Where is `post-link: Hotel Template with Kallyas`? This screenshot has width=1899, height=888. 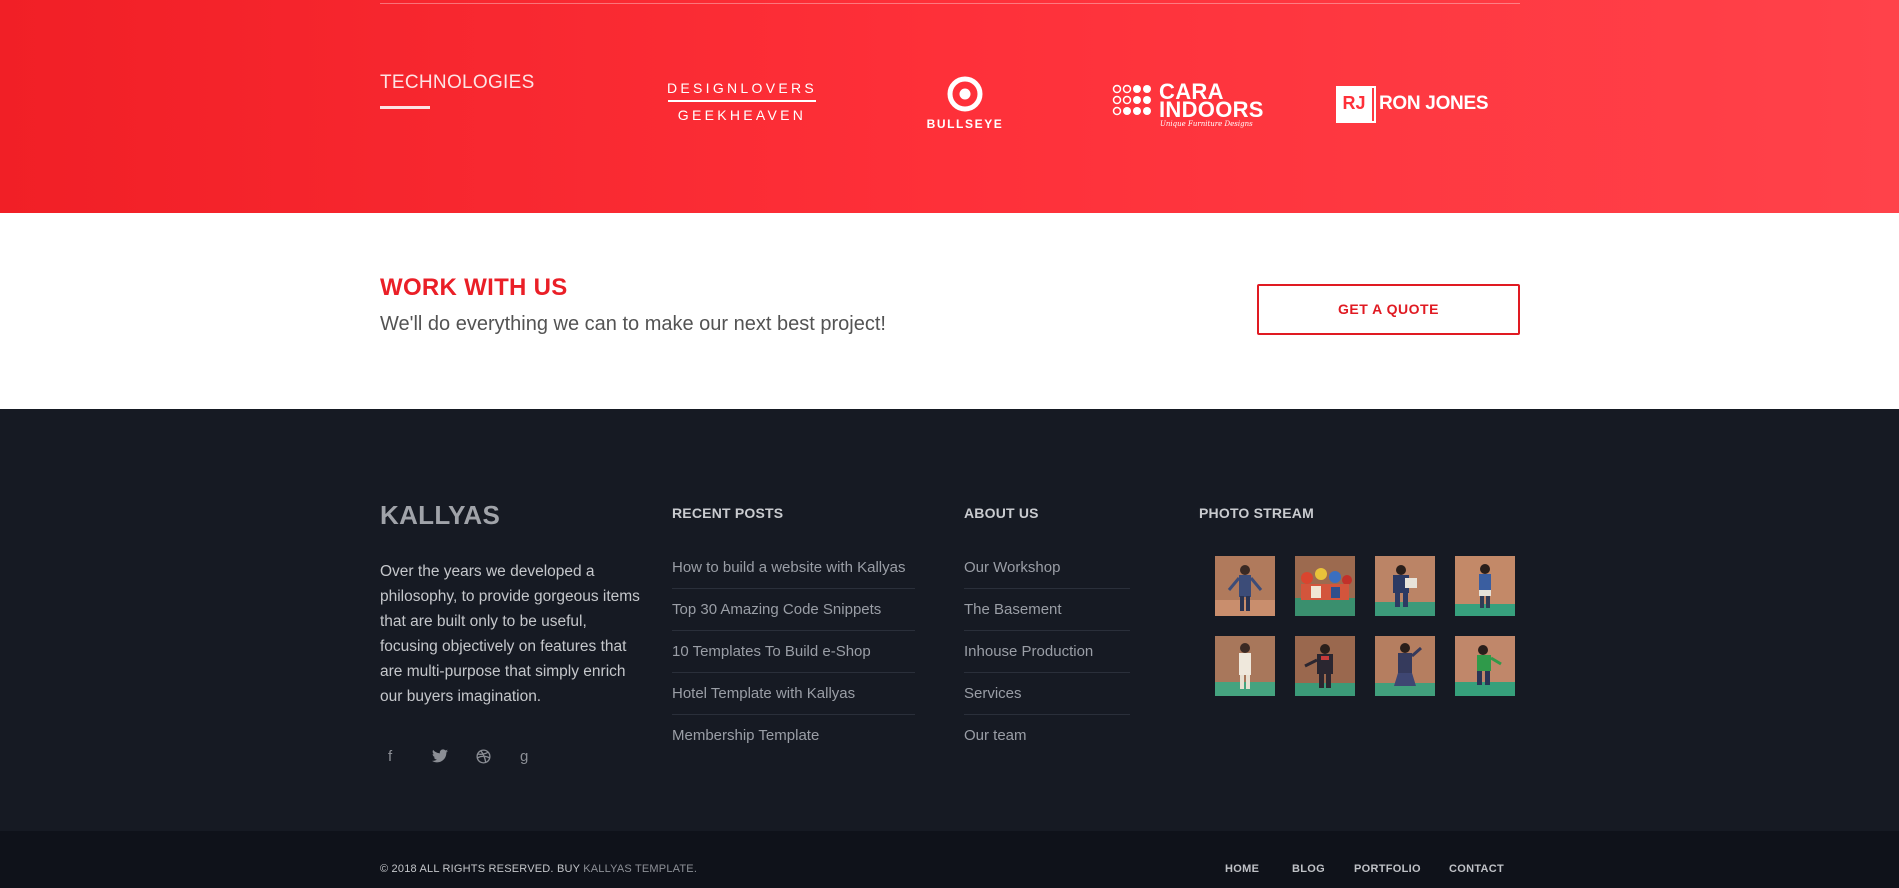
post-link: Hotel Template with Kallyas is located at coordinates (793, 694).